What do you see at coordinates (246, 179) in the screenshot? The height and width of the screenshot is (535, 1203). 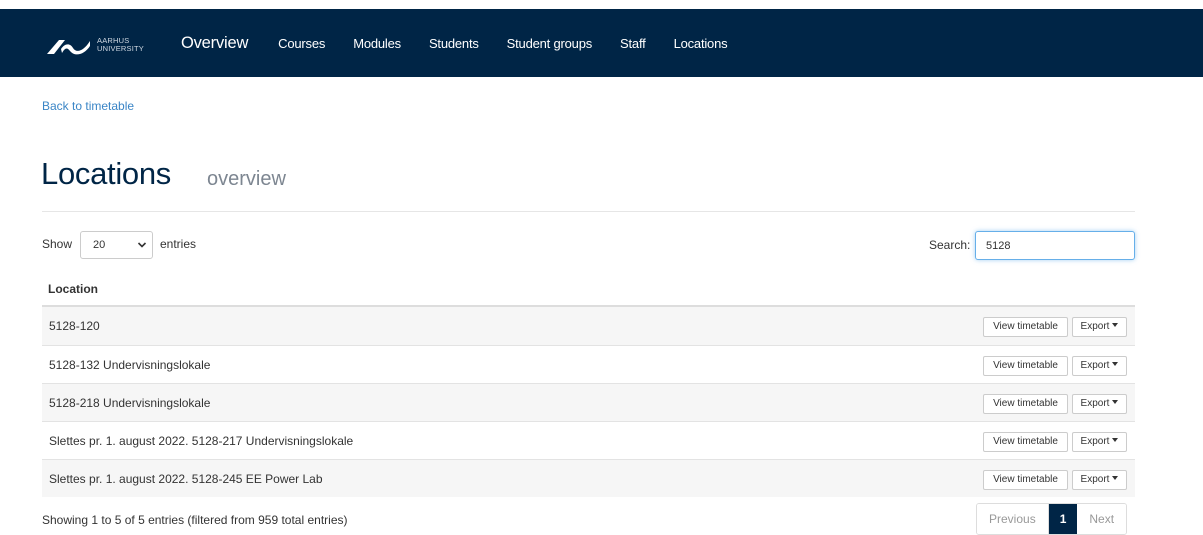 I see `page-subtitle: overview` at bounding box center [246, 179].